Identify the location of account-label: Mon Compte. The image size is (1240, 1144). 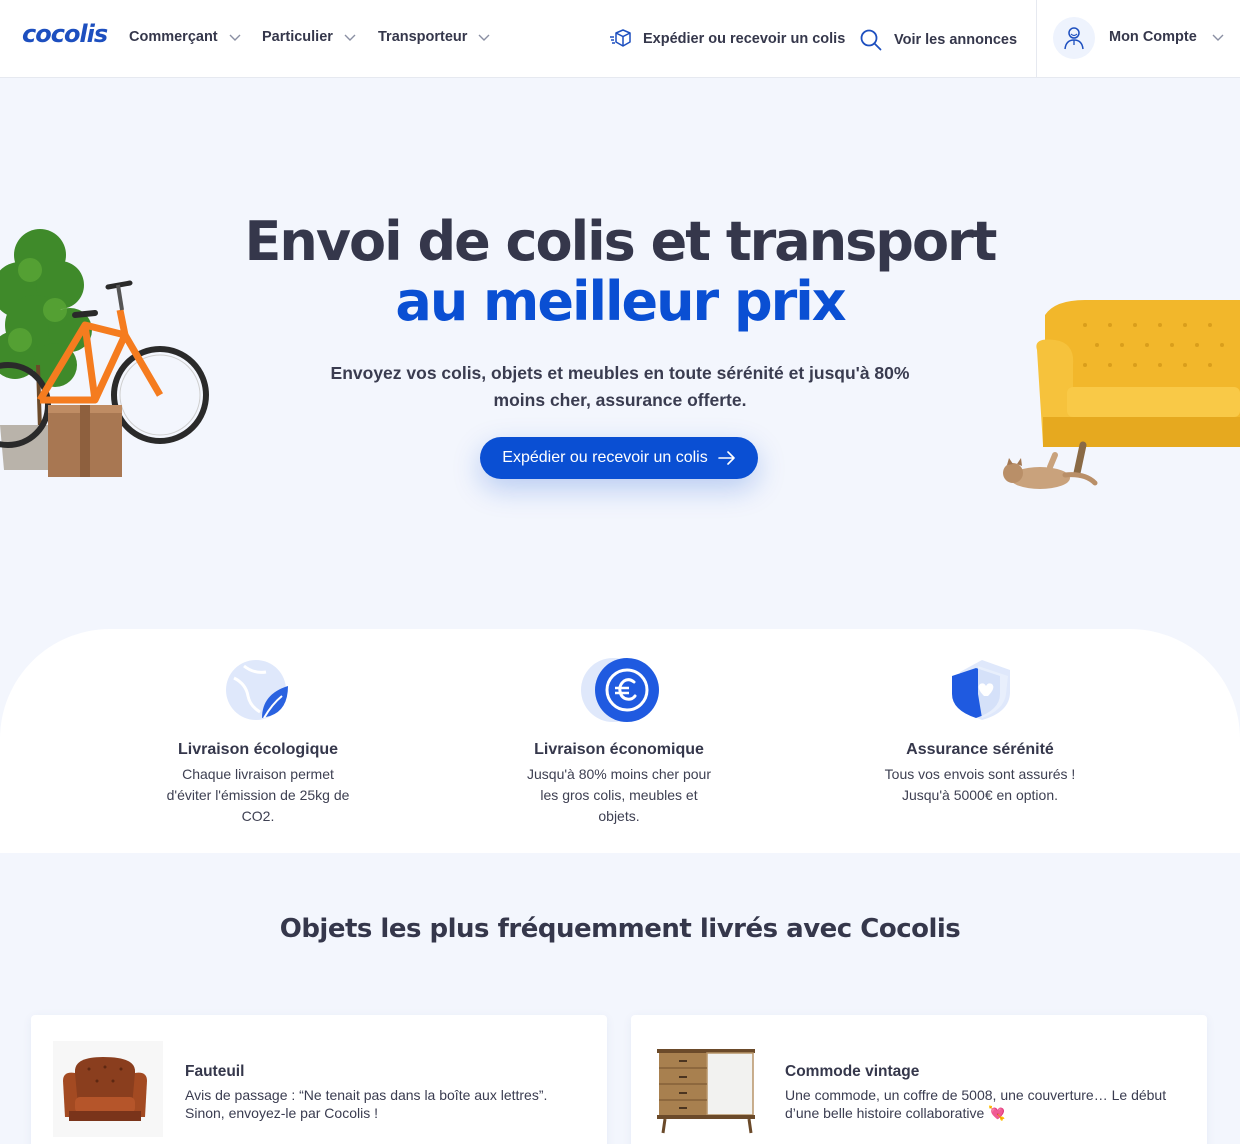
(1153, 37).